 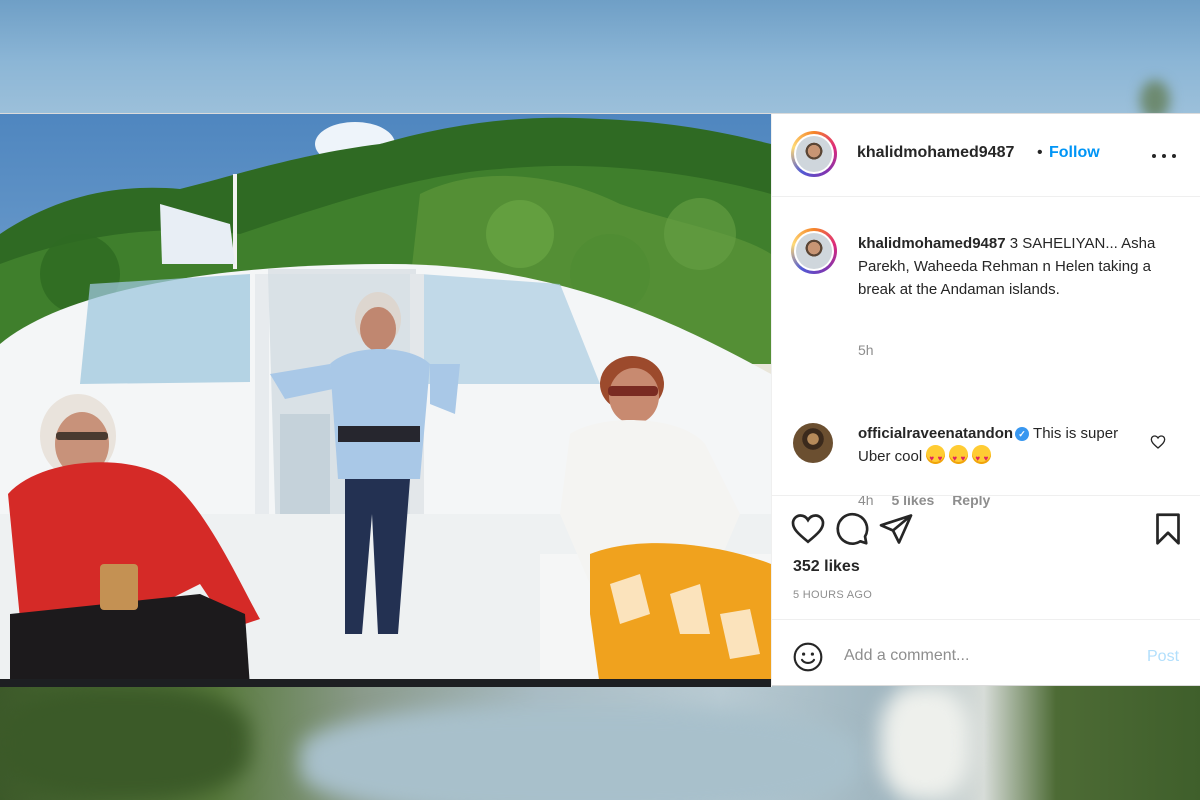 I want to click on smiley-icon, so click(x=808, y=657).